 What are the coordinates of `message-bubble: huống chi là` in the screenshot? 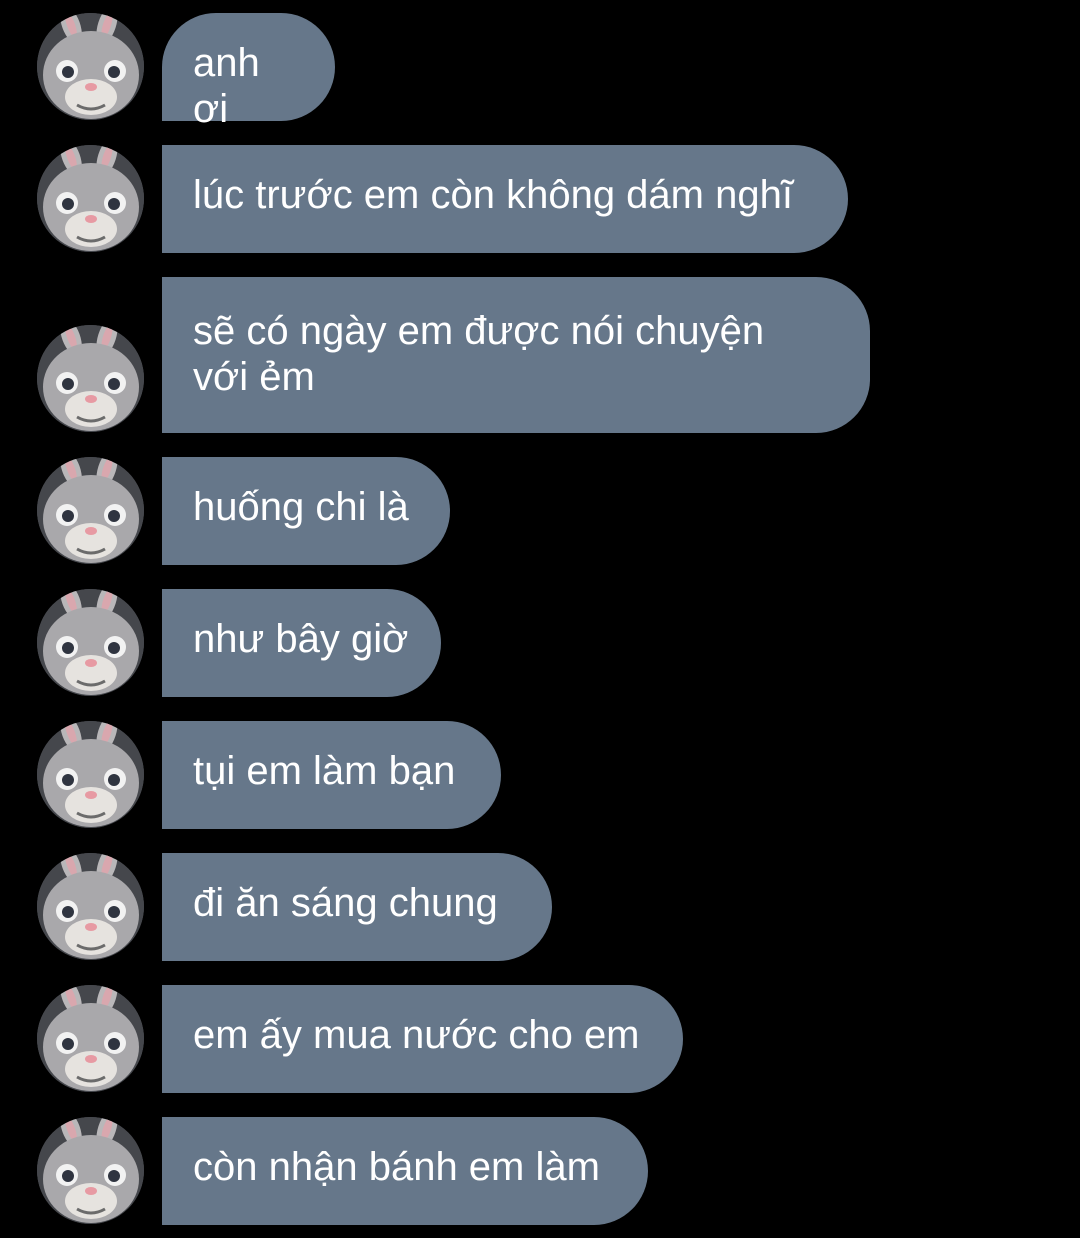 It's located at (306, 511).